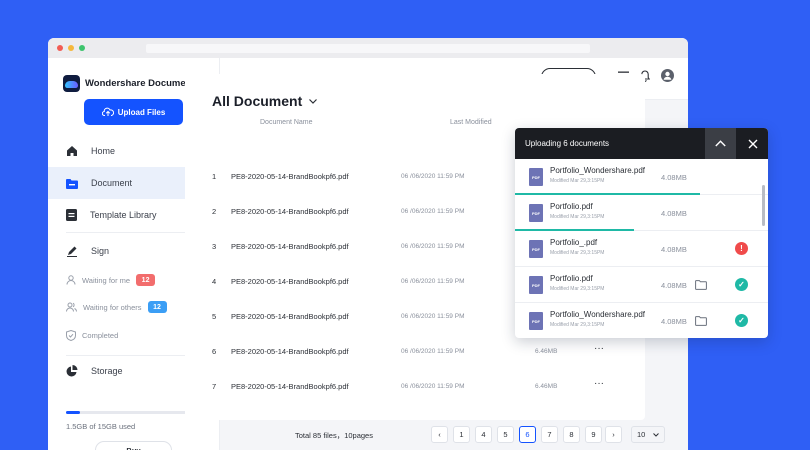  Describe the element at coordinates (471, 122) in the screenshot. I see `column-header-modified: Last Modified` at that location.